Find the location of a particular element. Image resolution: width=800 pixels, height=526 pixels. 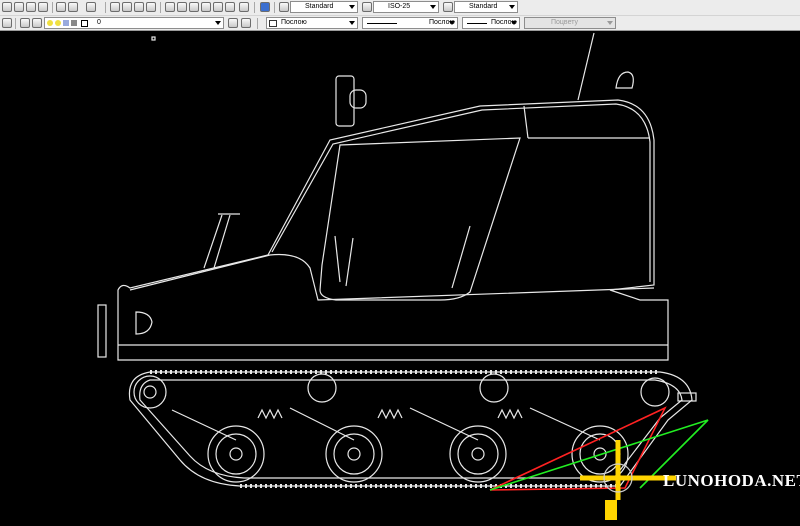

windshield is located at coordinates (420, 219).